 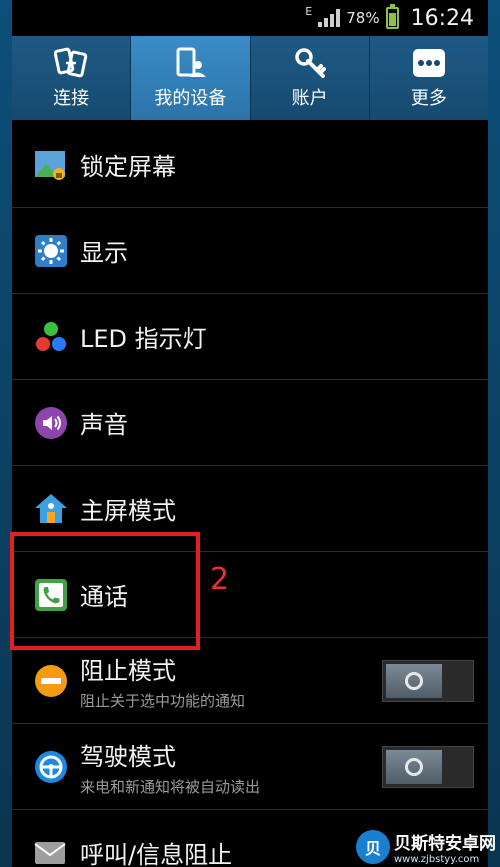 What do you see at coordinates (51, 165) in the screenshot?
I see `lock-screen-icon` at bounding box center [51, 165].